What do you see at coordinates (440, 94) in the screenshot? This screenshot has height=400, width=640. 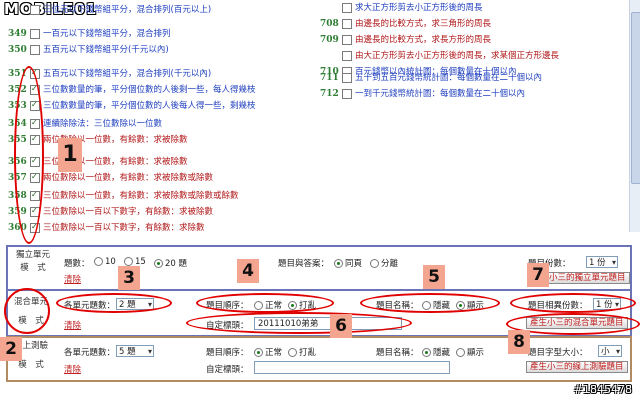 I see `topic-label: 一到千元錢幣統計圖：每個數量在二十個以內` at bounding box center [440, 94].